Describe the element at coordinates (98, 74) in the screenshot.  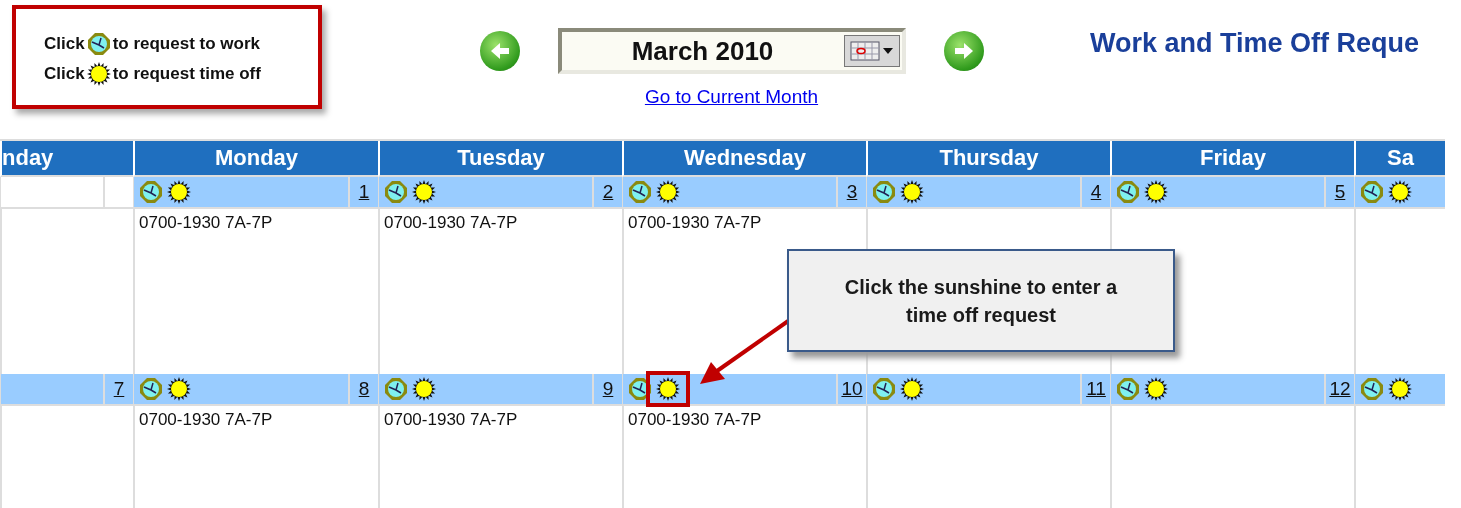
I see `sun-icon` at that location.